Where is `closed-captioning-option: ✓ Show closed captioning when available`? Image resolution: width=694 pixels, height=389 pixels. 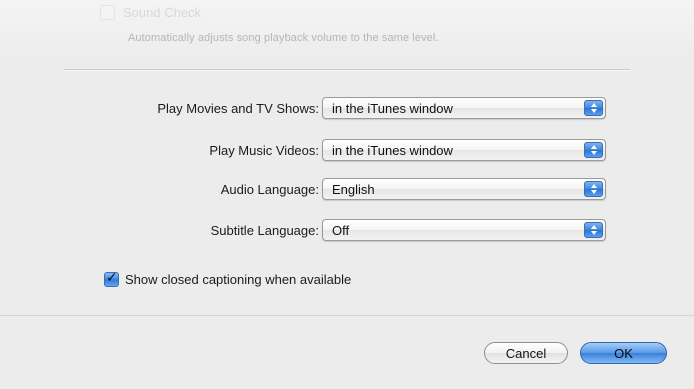
closed-captioning-option: ✓ Show closed captioning when available is located at coordinates (228, 278).